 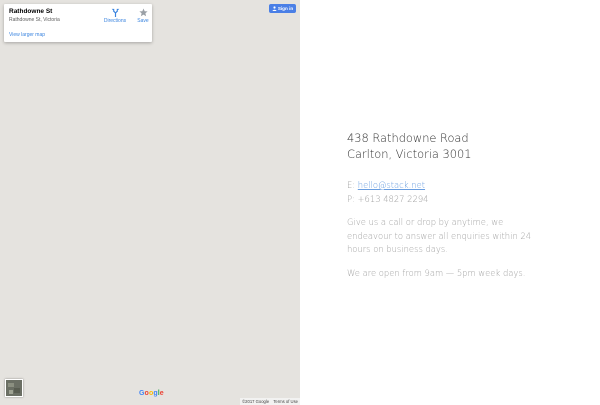 I want to click on save-button: Save, so click(x=143, y=16).